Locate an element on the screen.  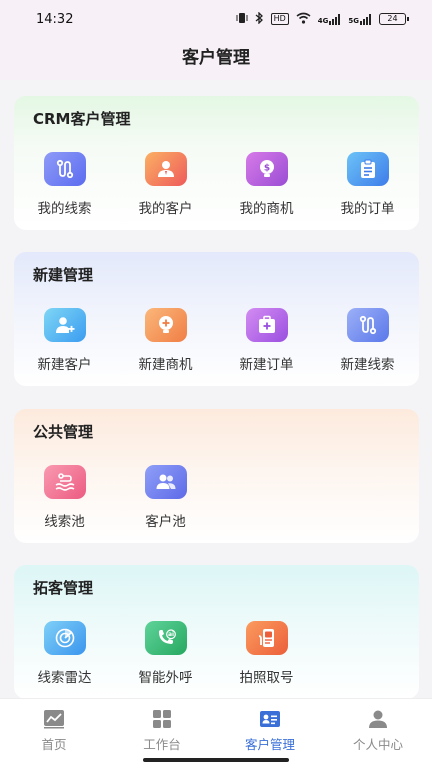
section-title: 拓客管理 is located at coordinates (63, 588).